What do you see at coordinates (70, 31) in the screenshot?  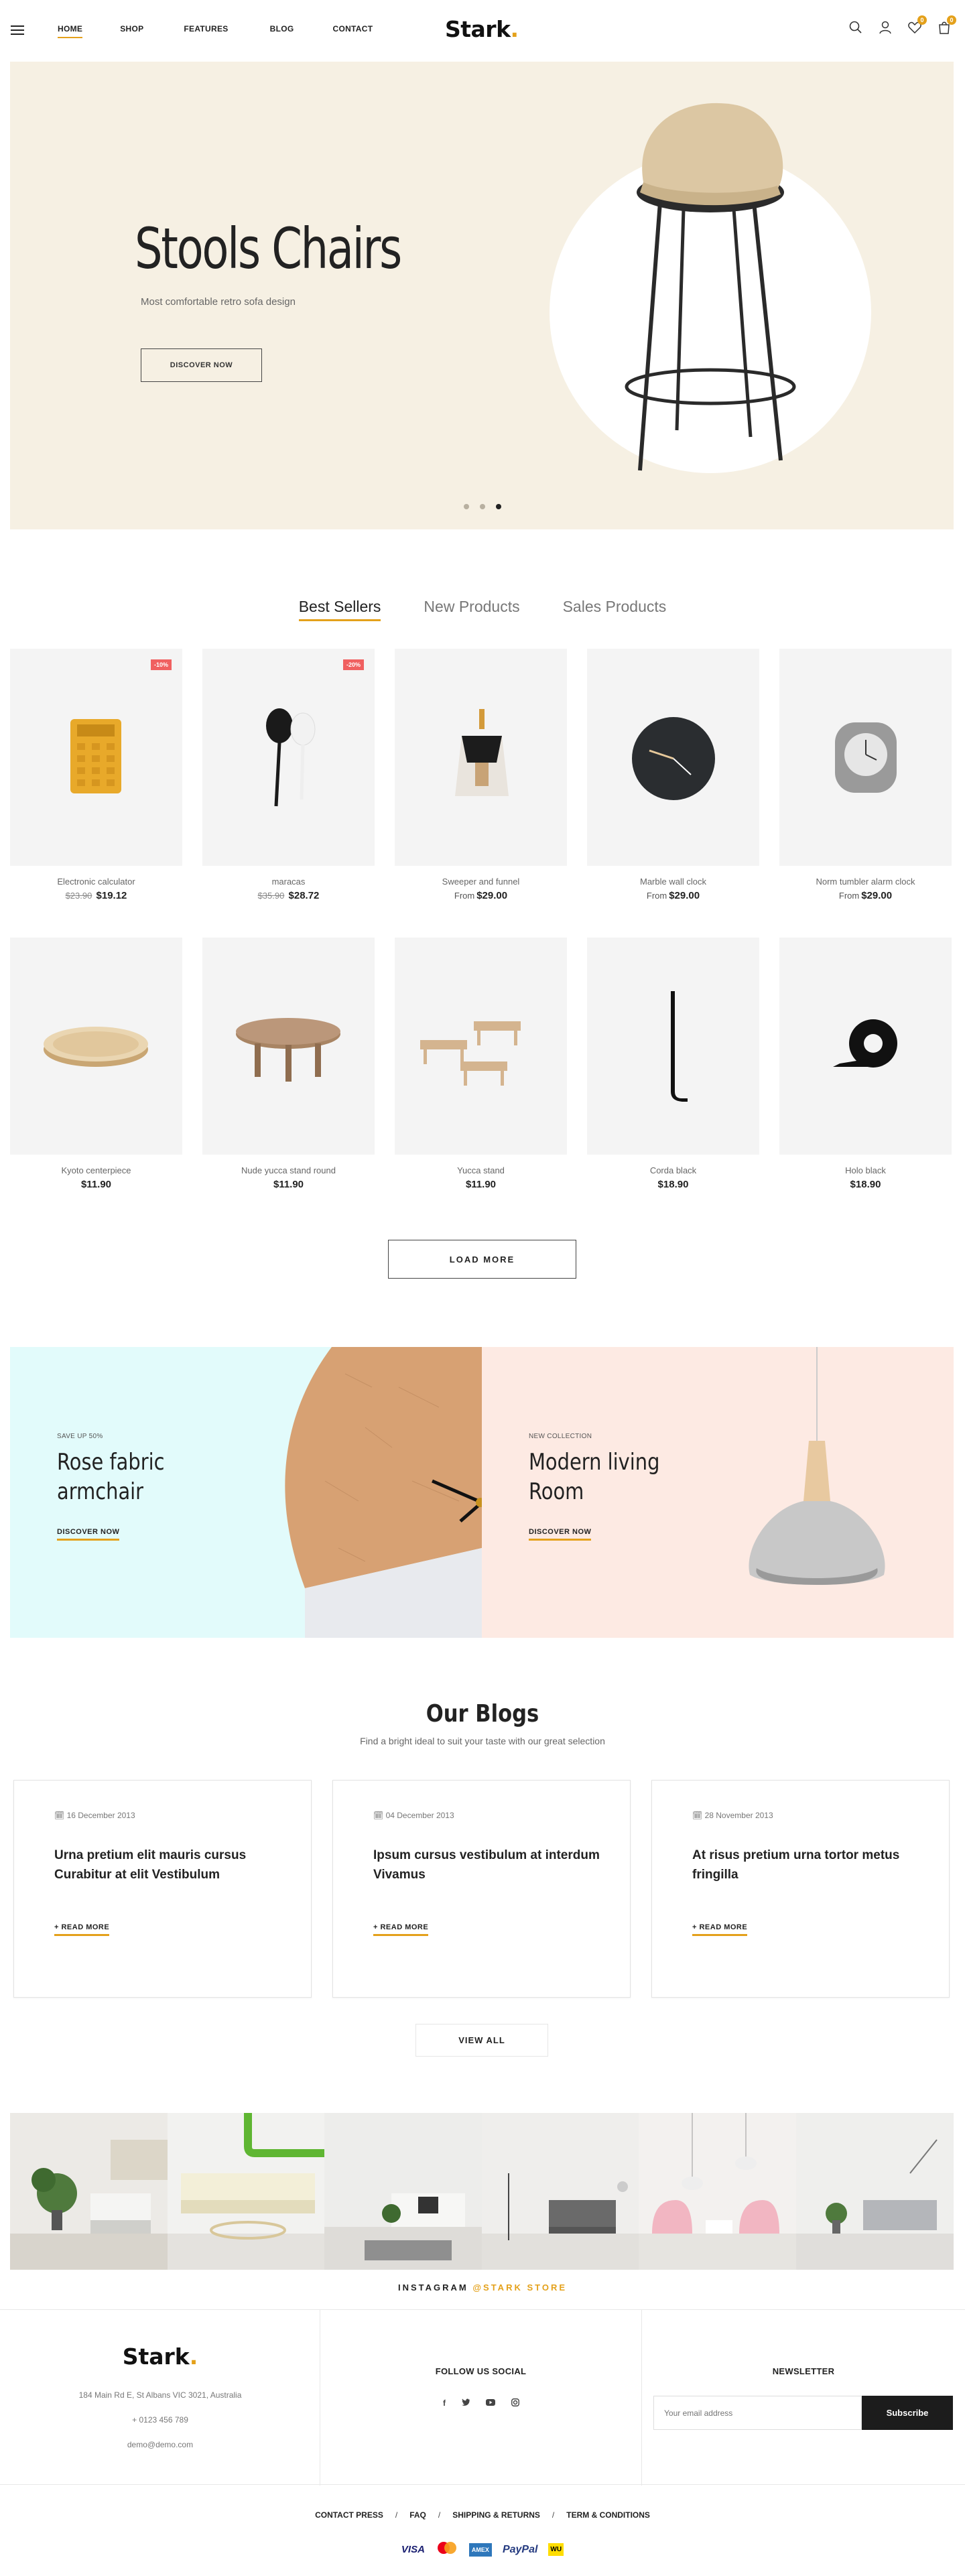 I see `nav-home: HOME` at bounding box center [70, 31].